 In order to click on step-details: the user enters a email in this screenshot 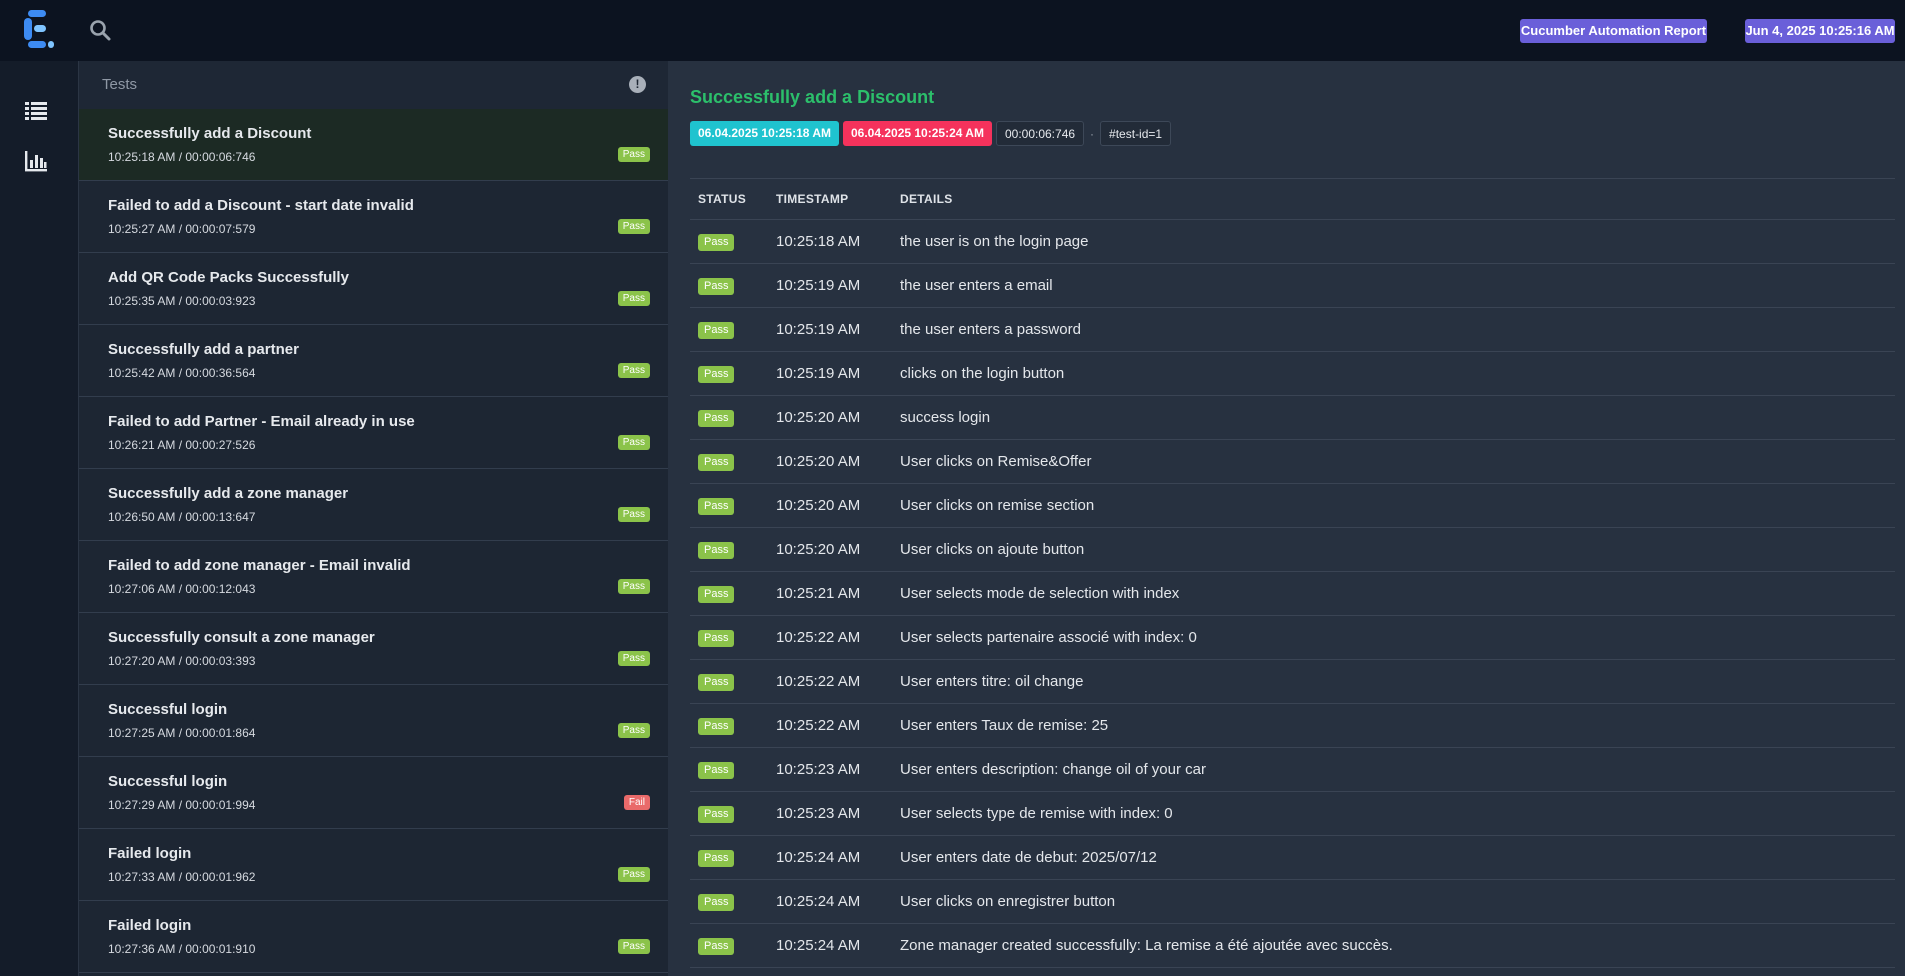, I will do `click(1393, 285)`.